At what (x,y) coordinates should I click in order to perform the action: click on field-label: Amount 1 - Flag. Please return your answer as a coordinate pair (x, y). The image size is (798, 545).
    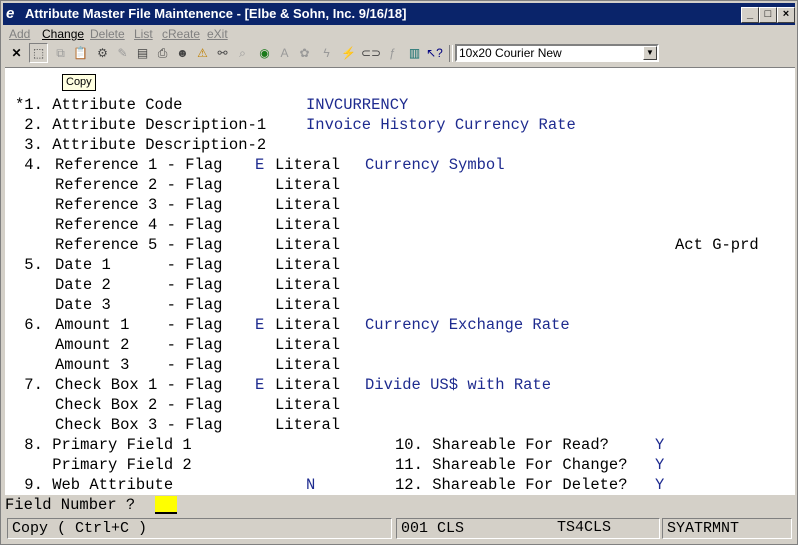
    Looking at the image, I should click on (139, 325).